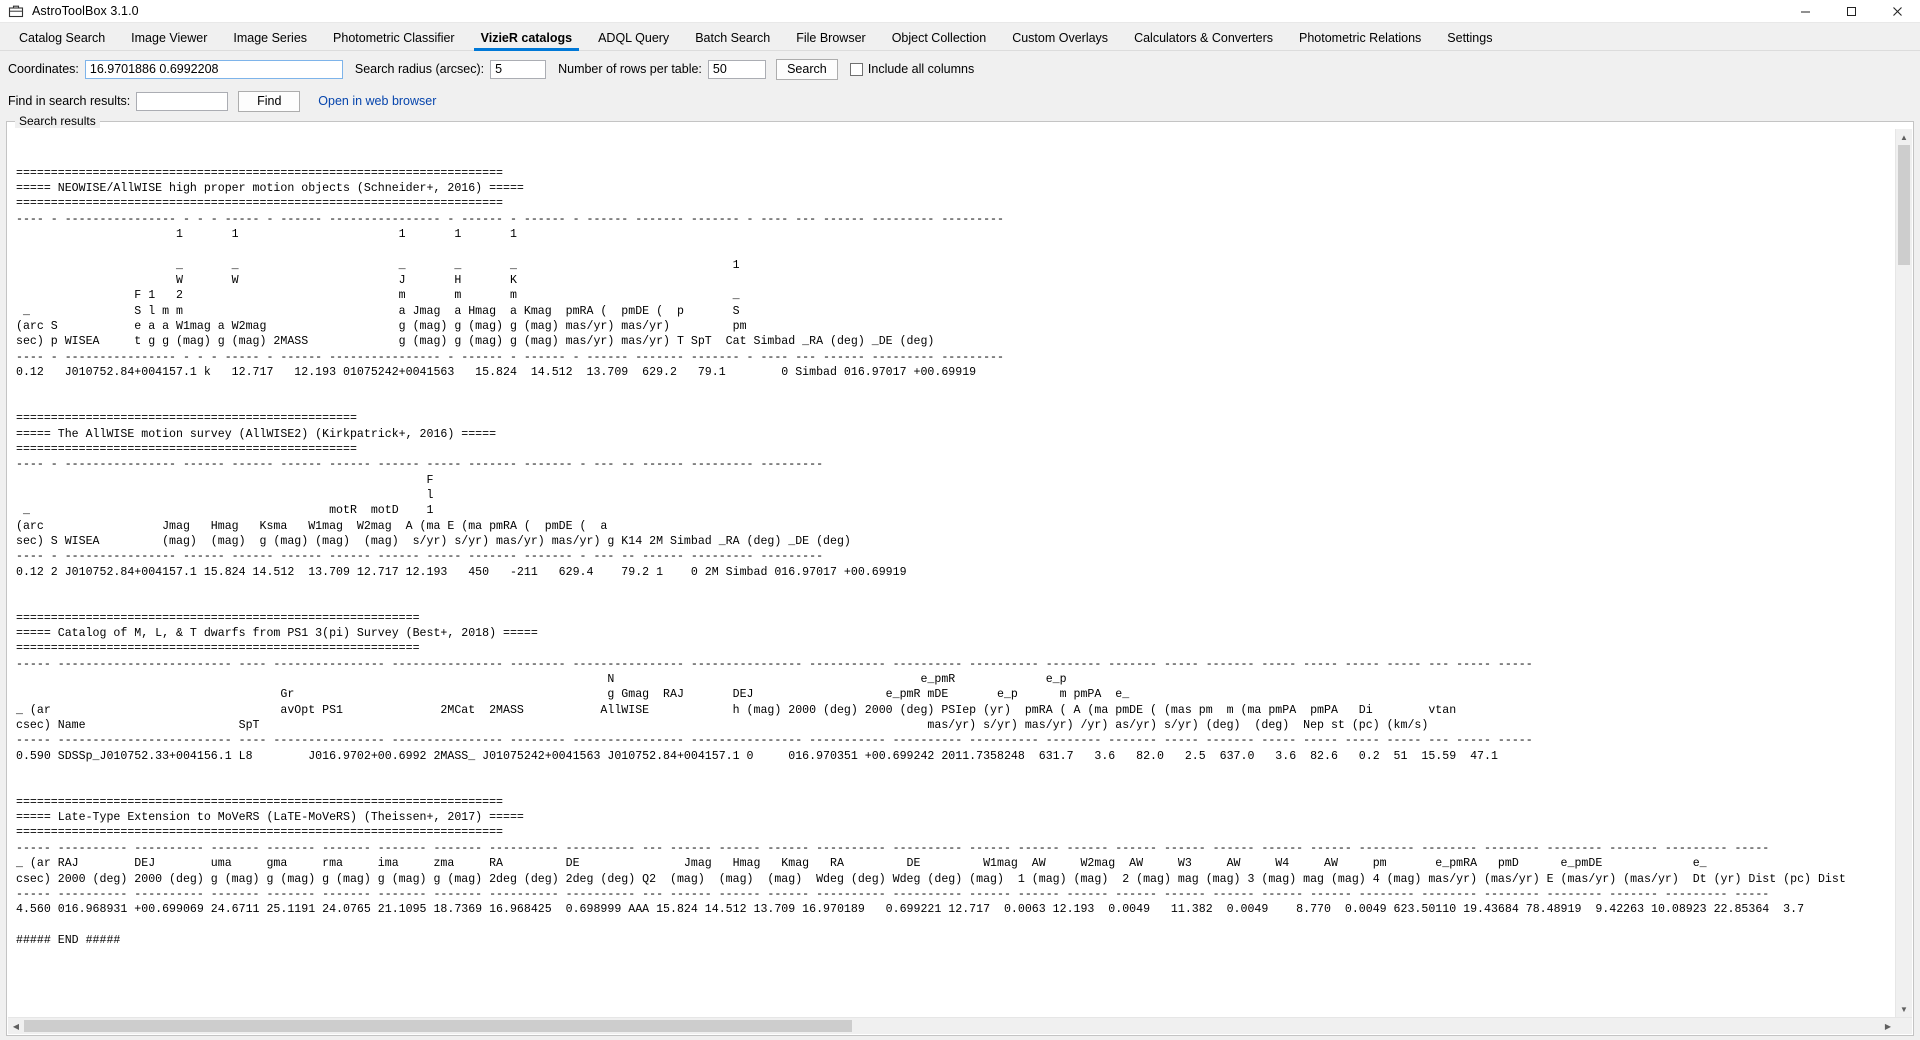  What do you see at coordinates (939, 38) in the screenshot?
I see `tab-object-collection: Object Collection` at bounding box center [939, 38].